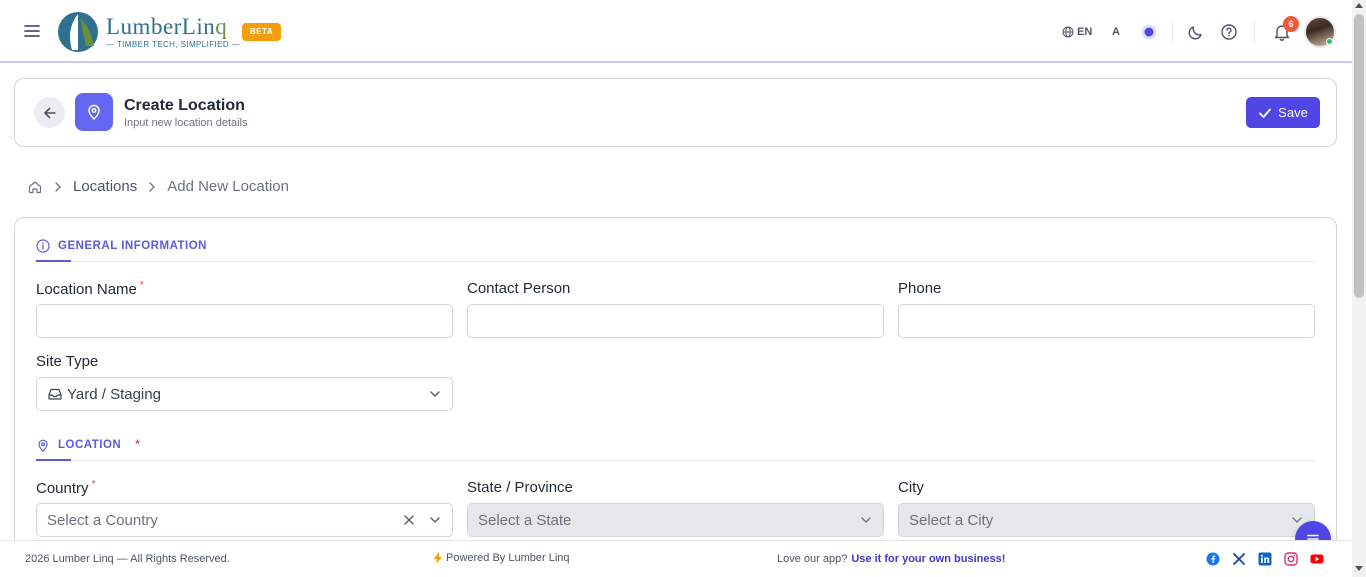 The height and width of the screenshot is (577, 1366). Describe the element at coordinates (114, 394) in the screenshot. I see `site-type-value: Yard / Staging` at that location.